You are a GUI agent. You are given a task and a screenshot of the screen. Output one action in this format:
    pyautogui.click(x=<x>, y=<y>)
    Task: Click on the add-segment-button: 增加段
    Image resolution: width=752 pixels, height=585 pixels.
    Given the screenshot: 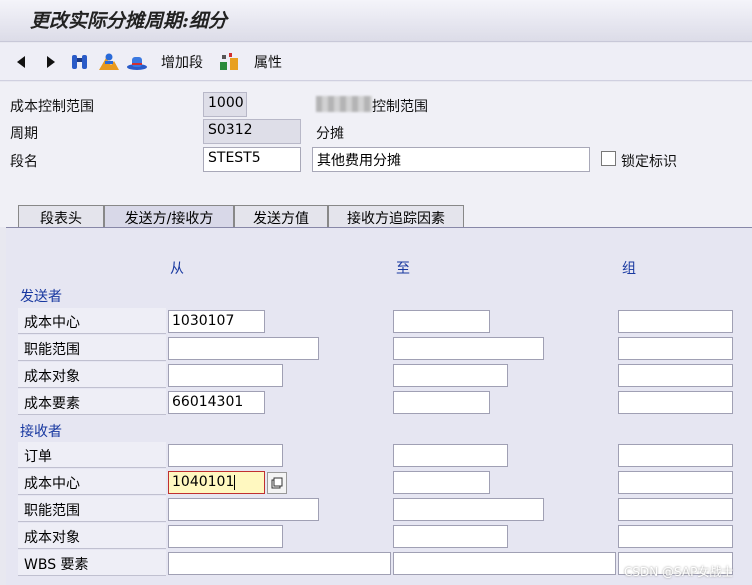 What is the action you would take?
    pyautogui.click(x=182, y=62)
    